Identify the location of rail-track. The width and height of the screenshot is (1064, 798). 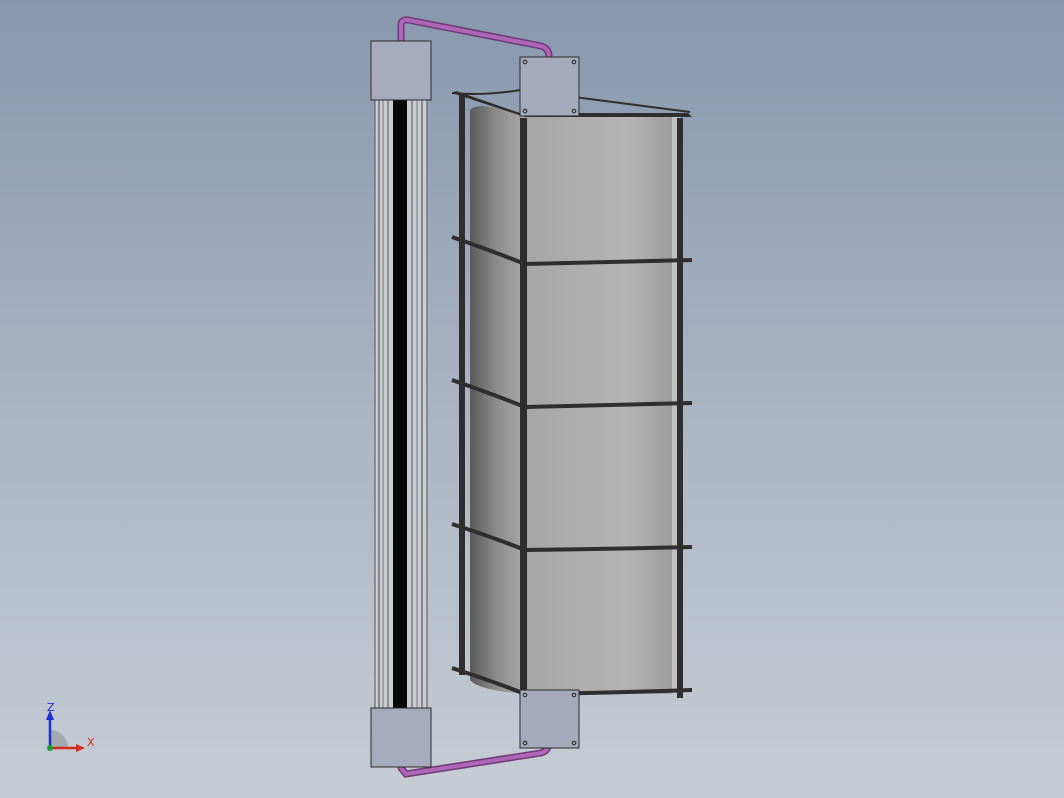
(400, 404).